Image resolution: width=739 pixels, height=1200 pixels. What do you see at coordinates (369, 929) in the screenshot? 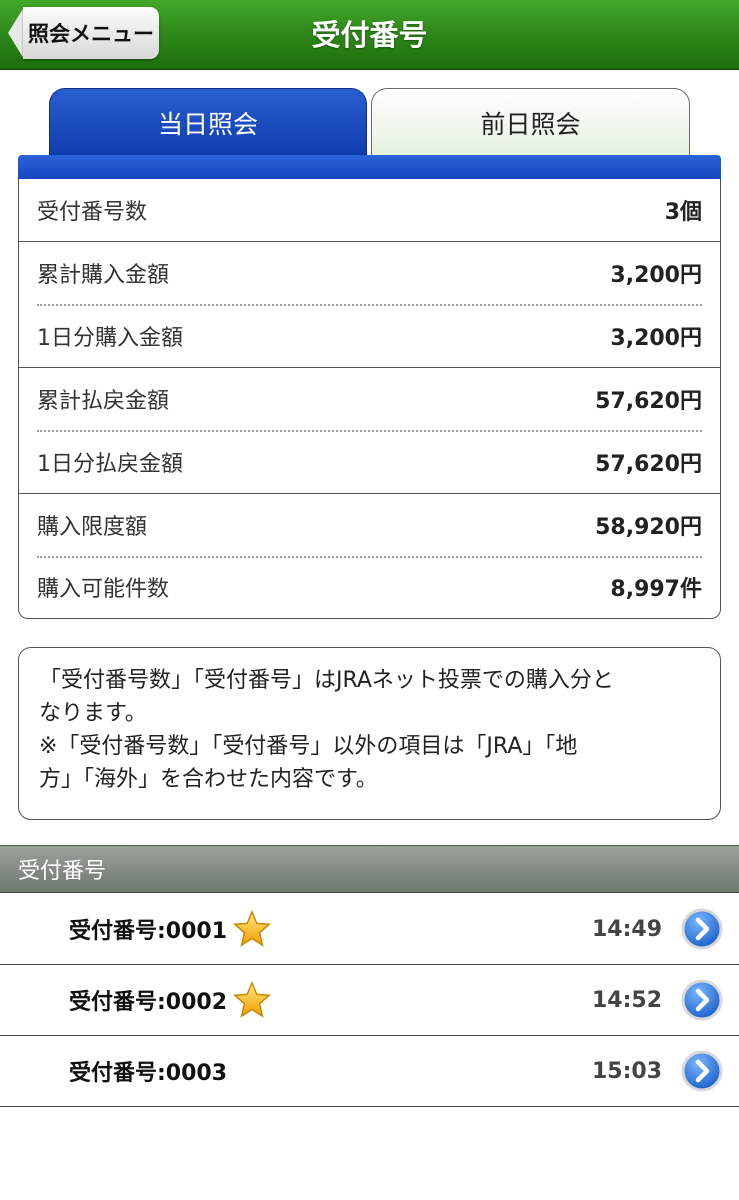
I see `list-item: 受付番号:0001 14:49` at bounding box center [369, 929].